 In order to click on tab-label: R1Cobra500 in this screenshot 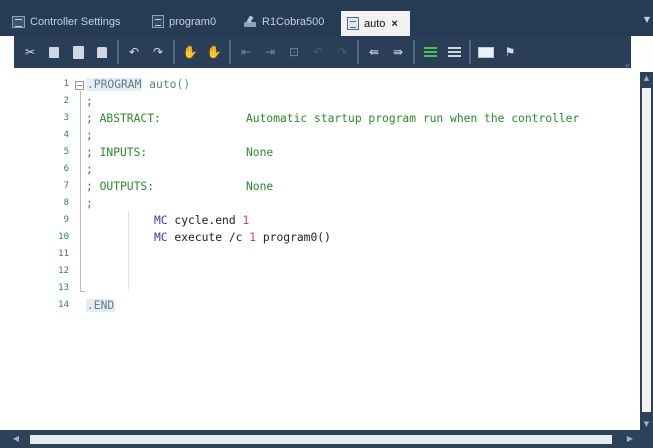, I will do `click(293, 21)`.